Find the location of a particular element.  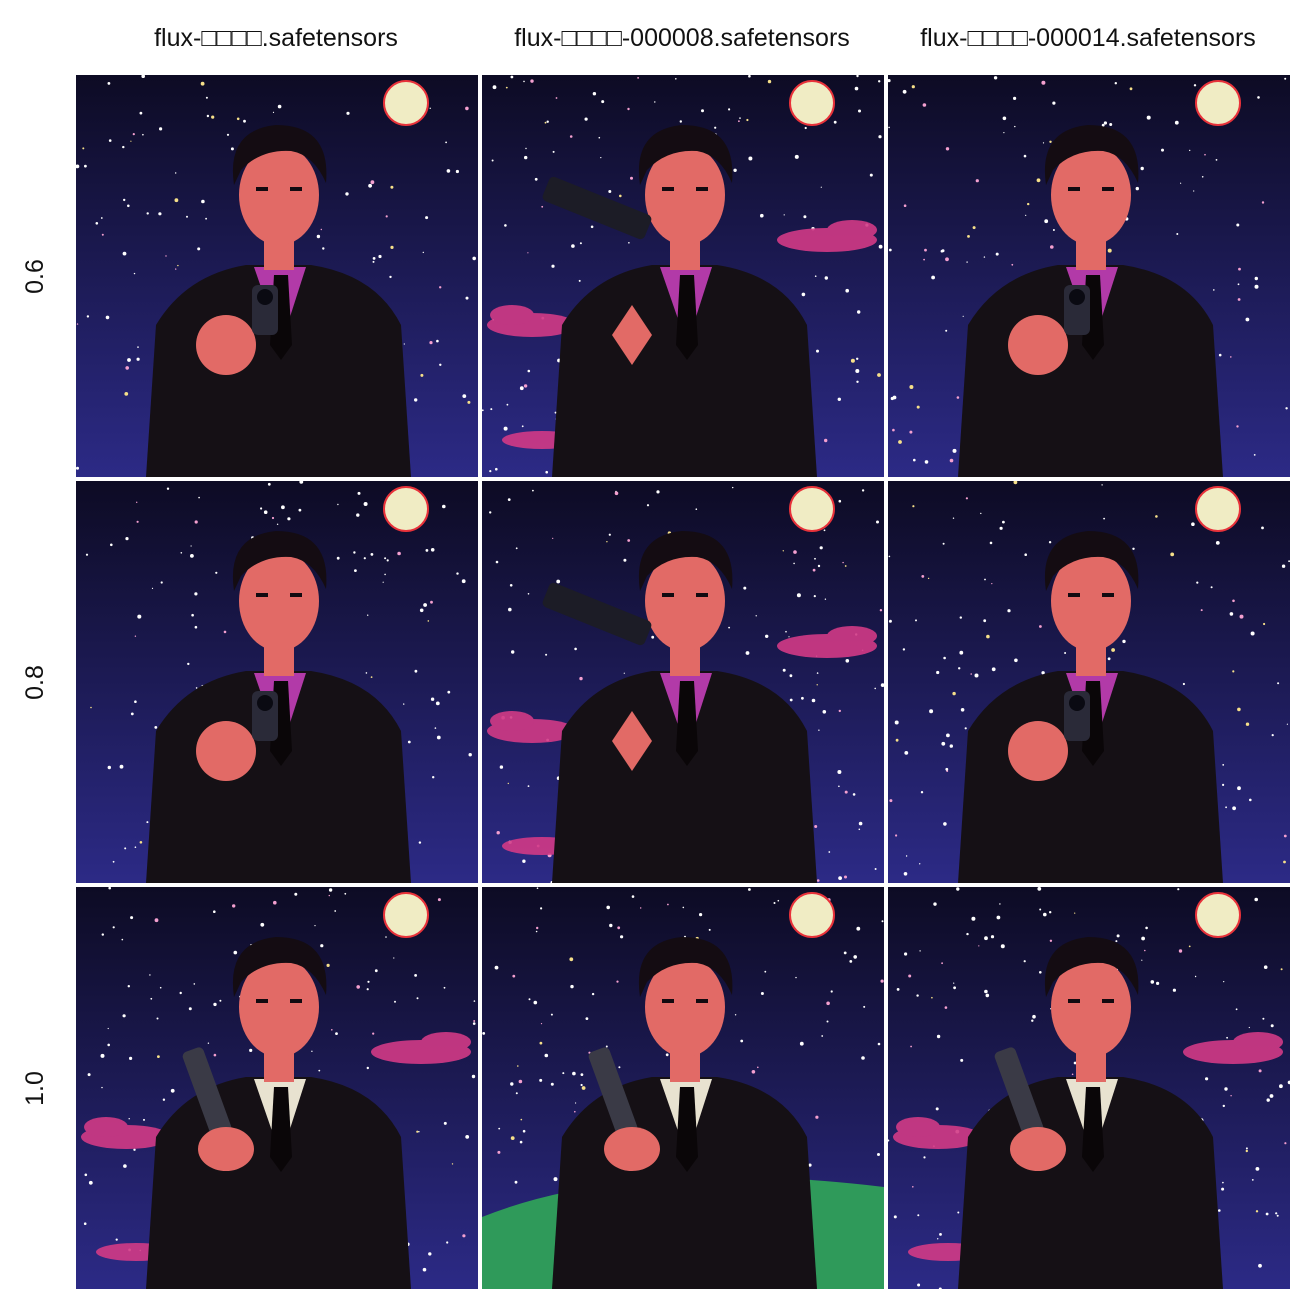

row-header-3: 1.0 is located at coordinates (35, 1088).